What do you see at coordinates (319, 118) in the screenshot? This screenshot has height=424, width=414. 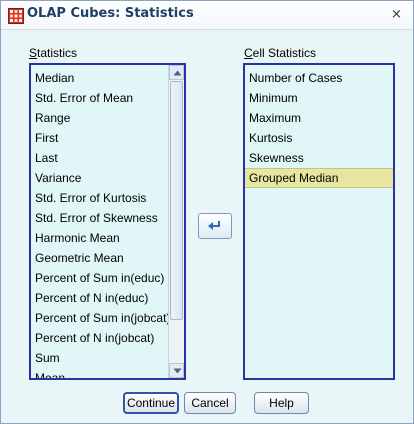 I see `cell-statistics-item: Maximum` at bounding box center [319, 118].